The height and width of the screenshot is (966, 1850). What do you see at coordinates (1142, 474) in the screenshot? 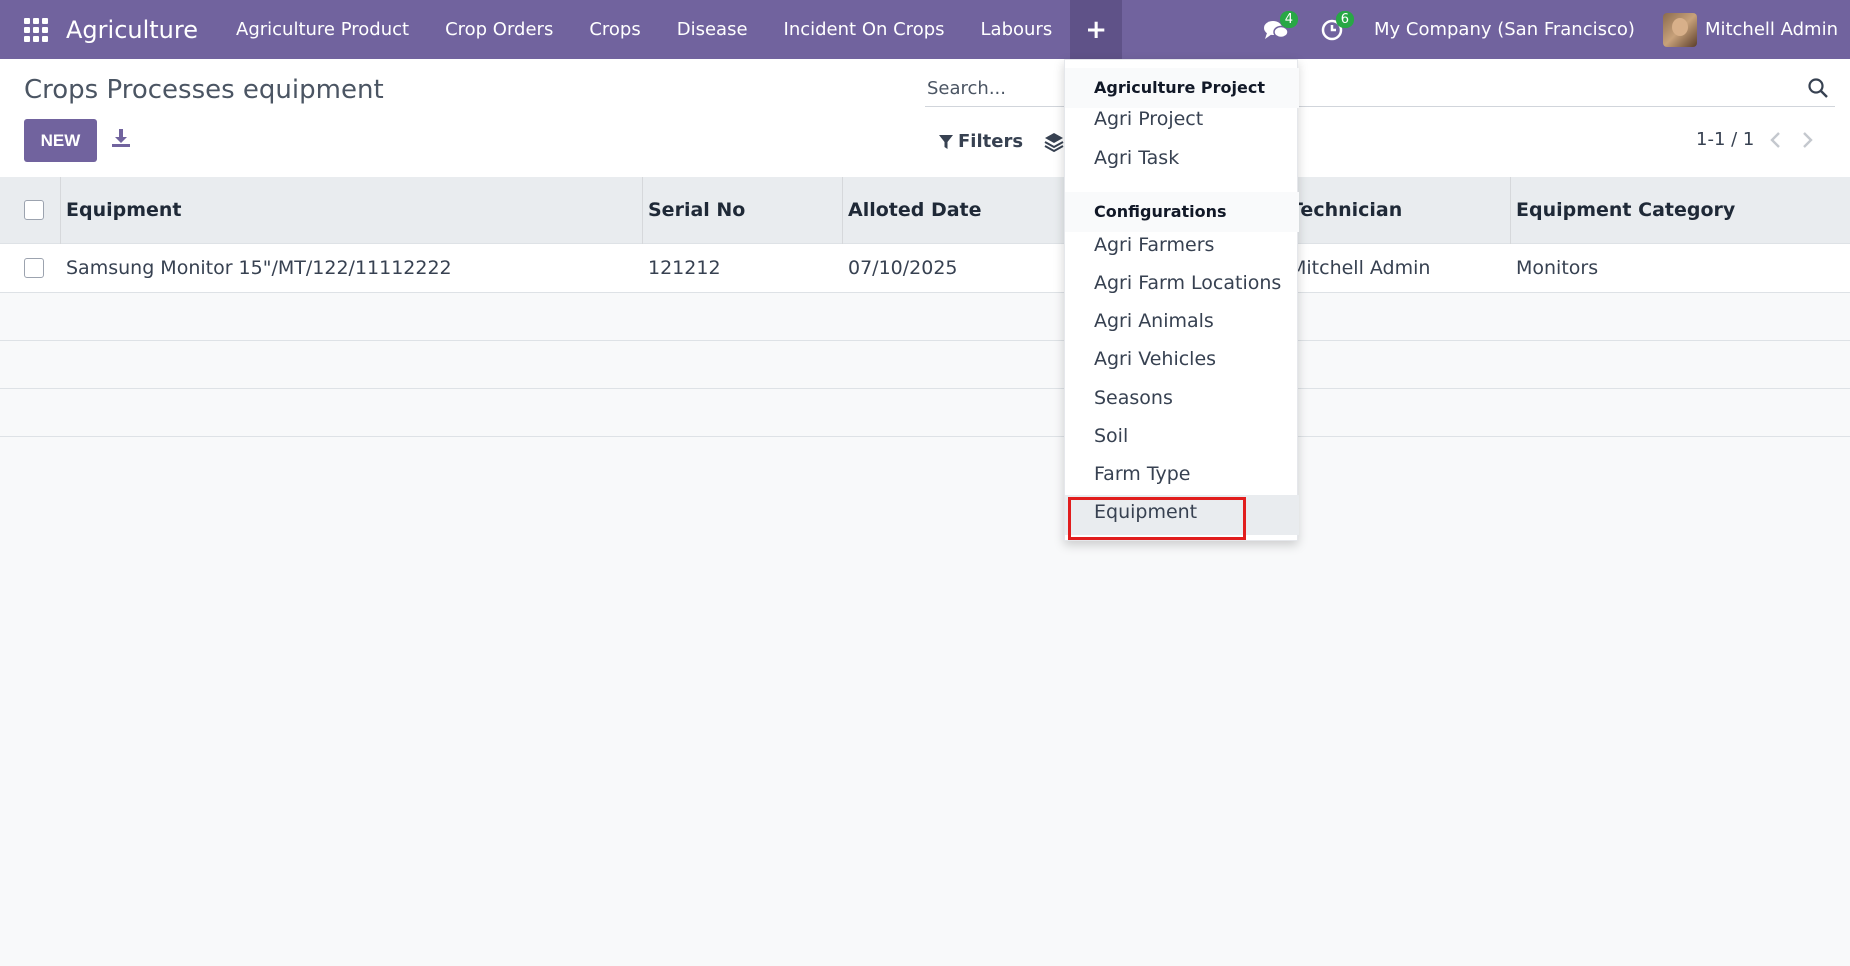
I see `menu-item-farm-type: Farm Type` at bounding box center [1142, 474].